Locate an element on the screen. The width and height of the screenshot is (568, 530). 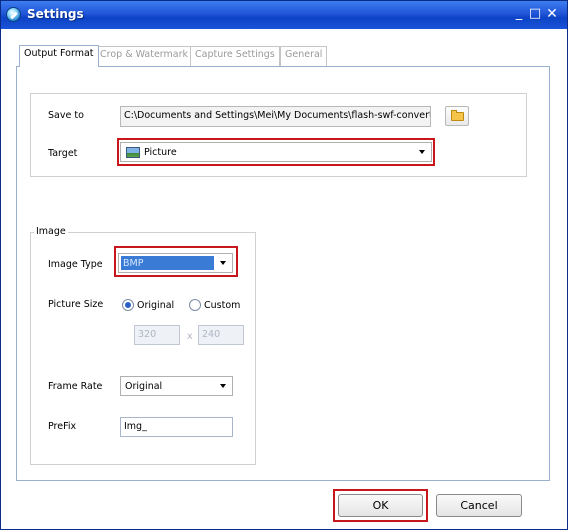
settings-app-icon is located at coordinates (13, 14).